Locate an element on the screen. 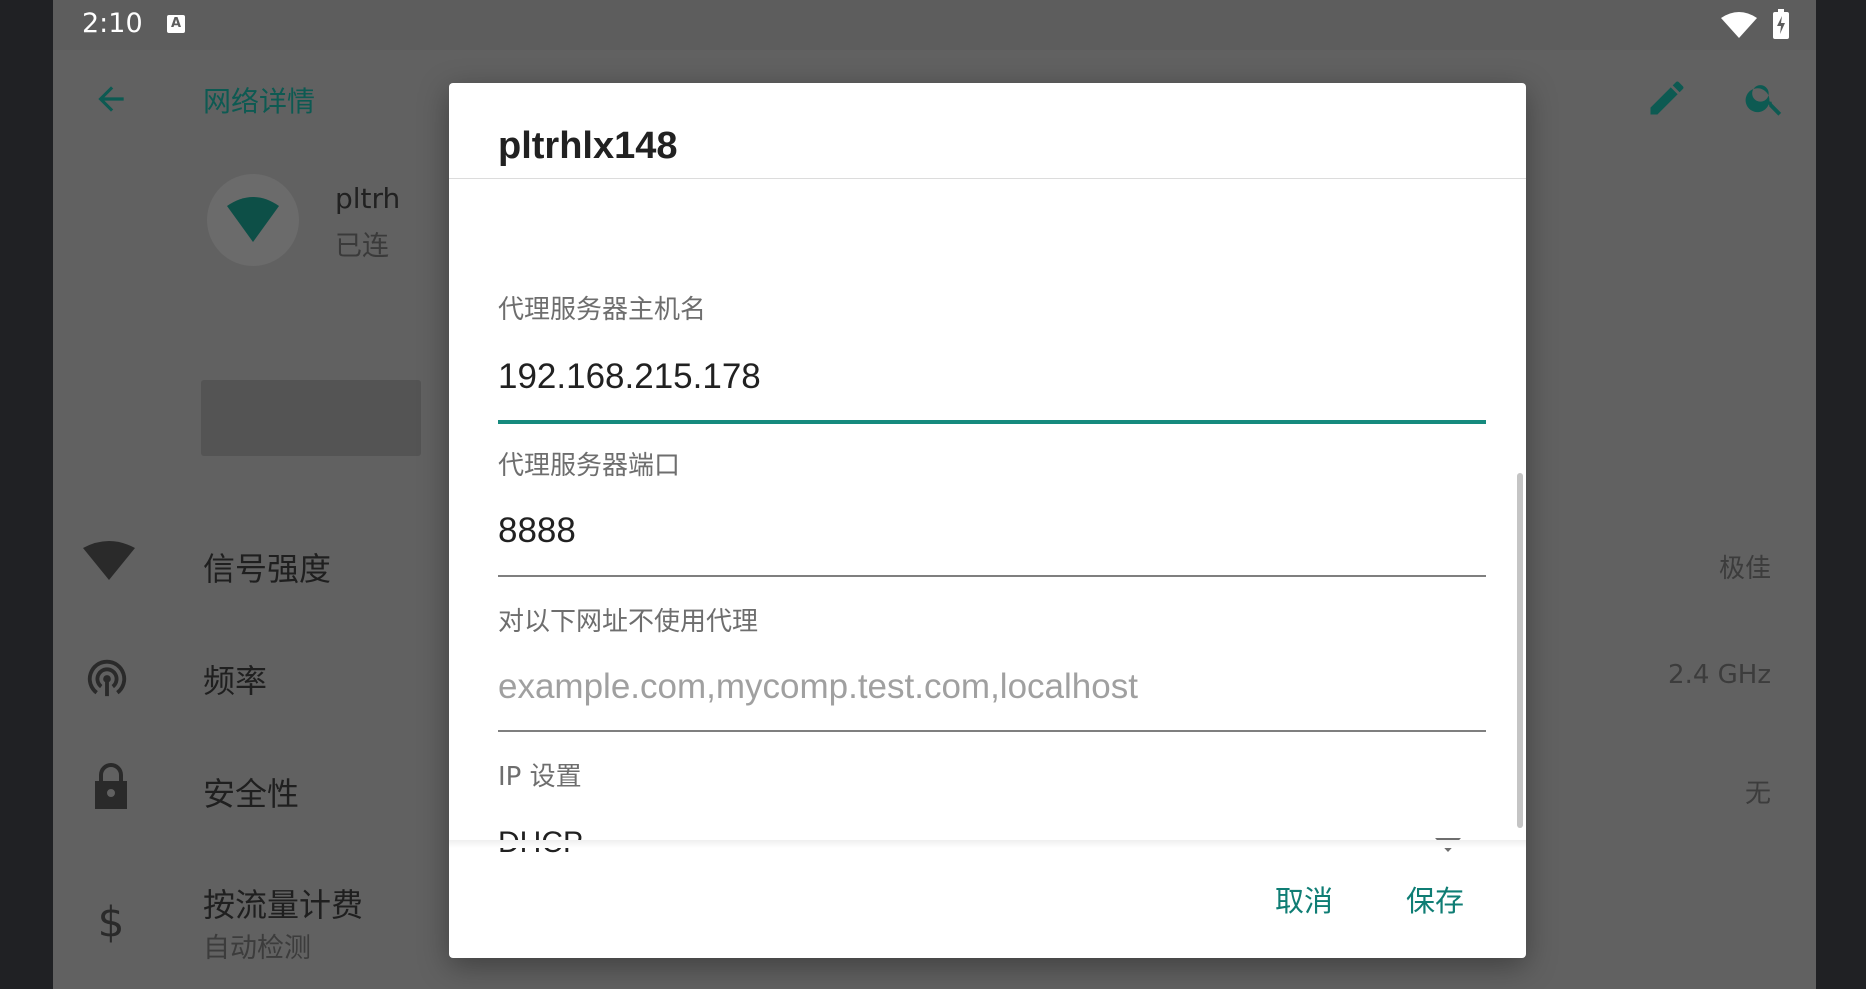  bypass-underline is located at coordinates (992, 731).